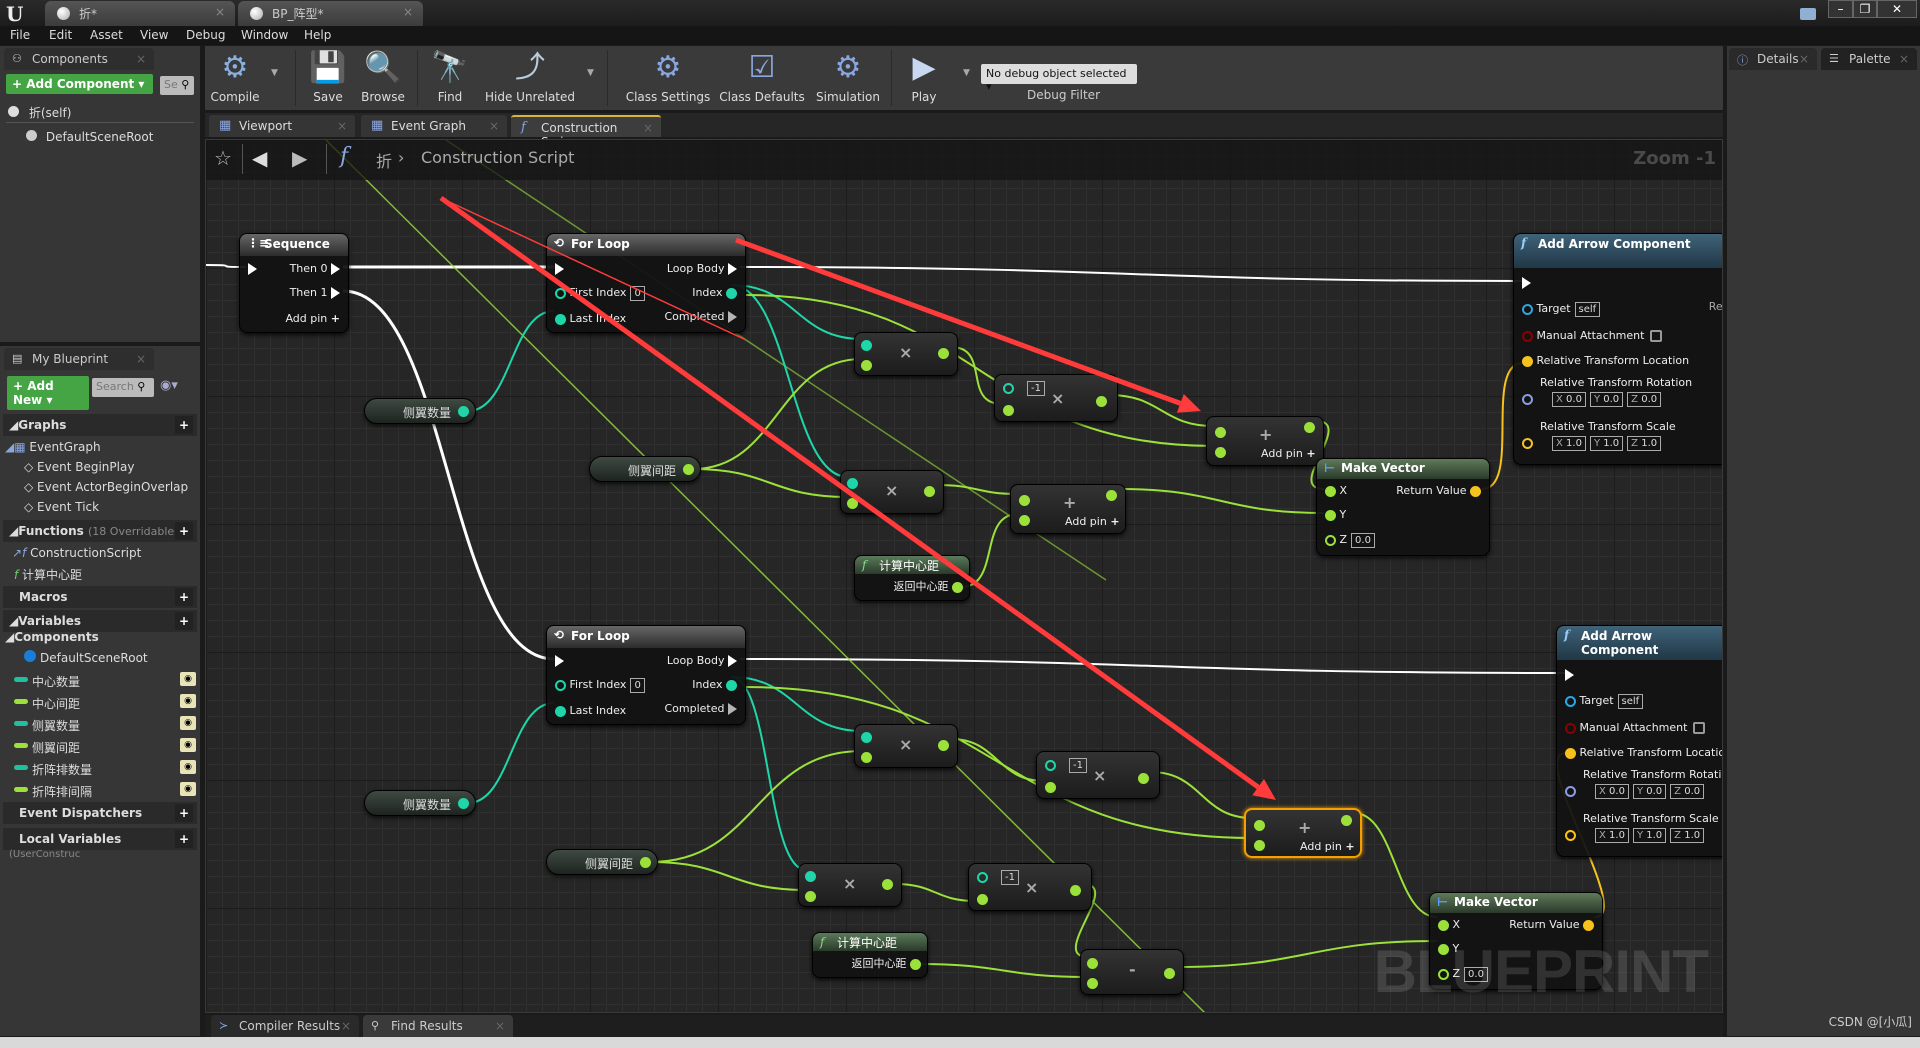  Describe the element at coordinates (52, 640) in the screenshot. I see `tree-item-components: ◢Components` at that location.